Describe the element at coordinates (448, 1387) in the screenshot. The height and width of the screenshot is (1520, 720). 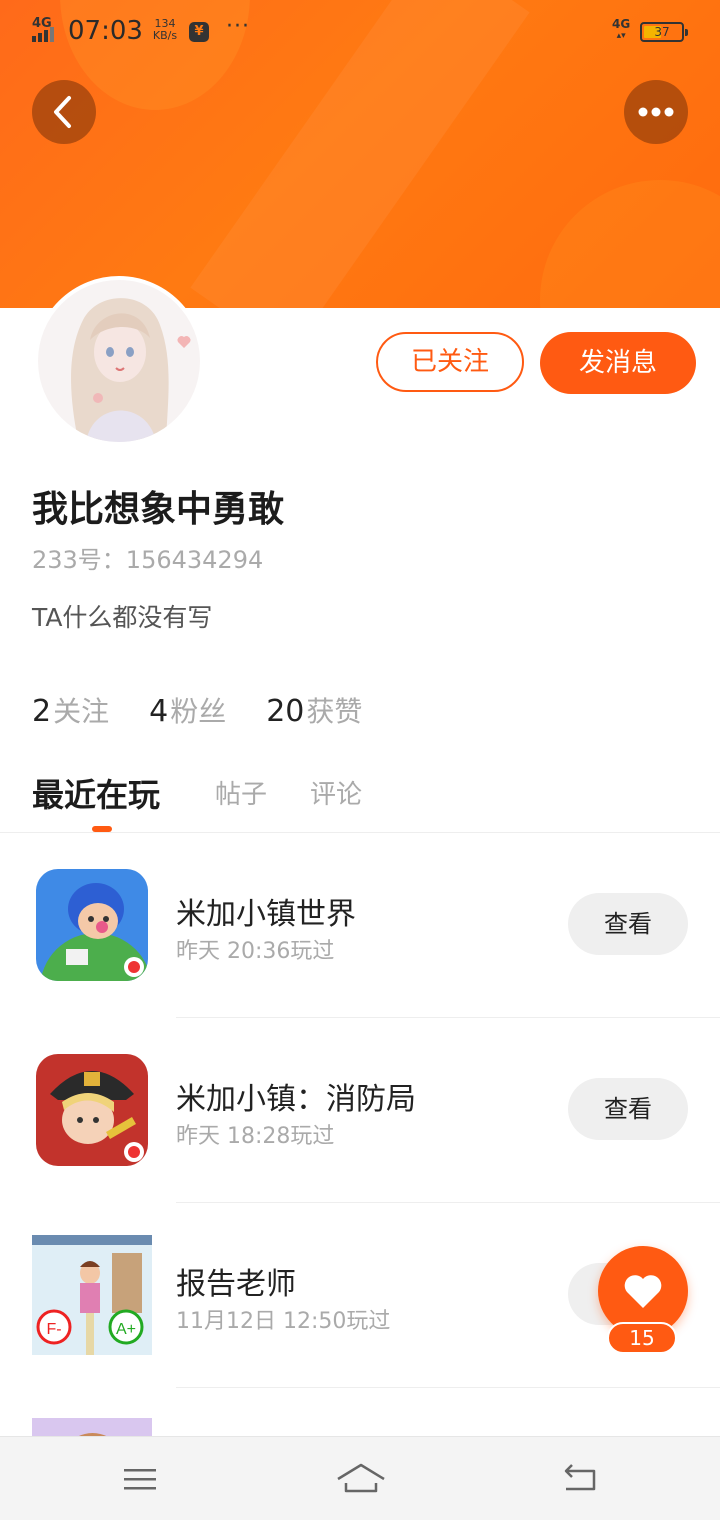
I see `divider` at that location.